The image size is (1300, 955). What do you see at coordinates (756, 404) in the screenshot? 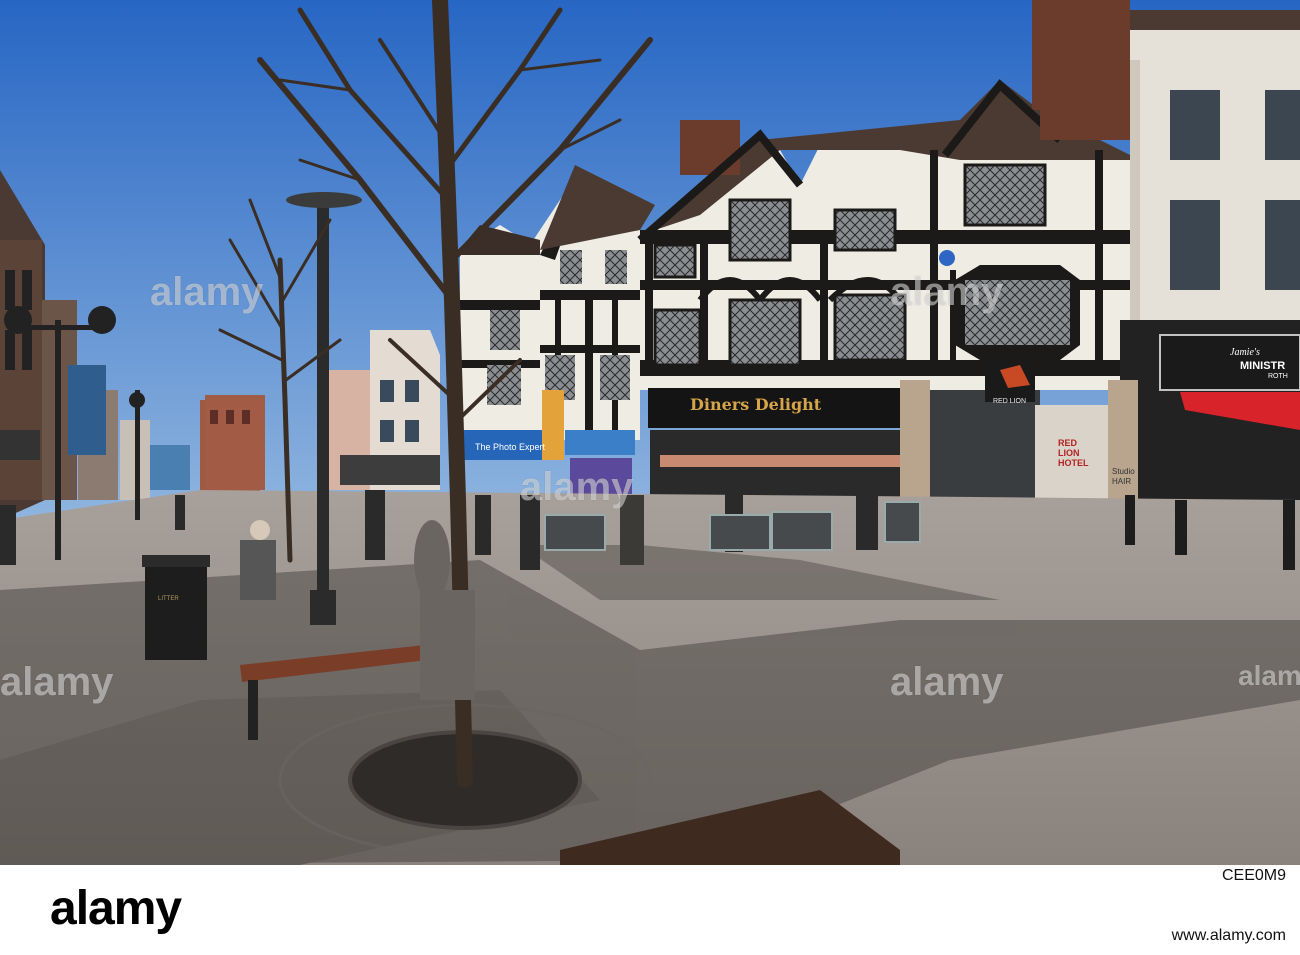
I see `diners-delight-sign: Diners Delight` at bounding box center [756, 404].